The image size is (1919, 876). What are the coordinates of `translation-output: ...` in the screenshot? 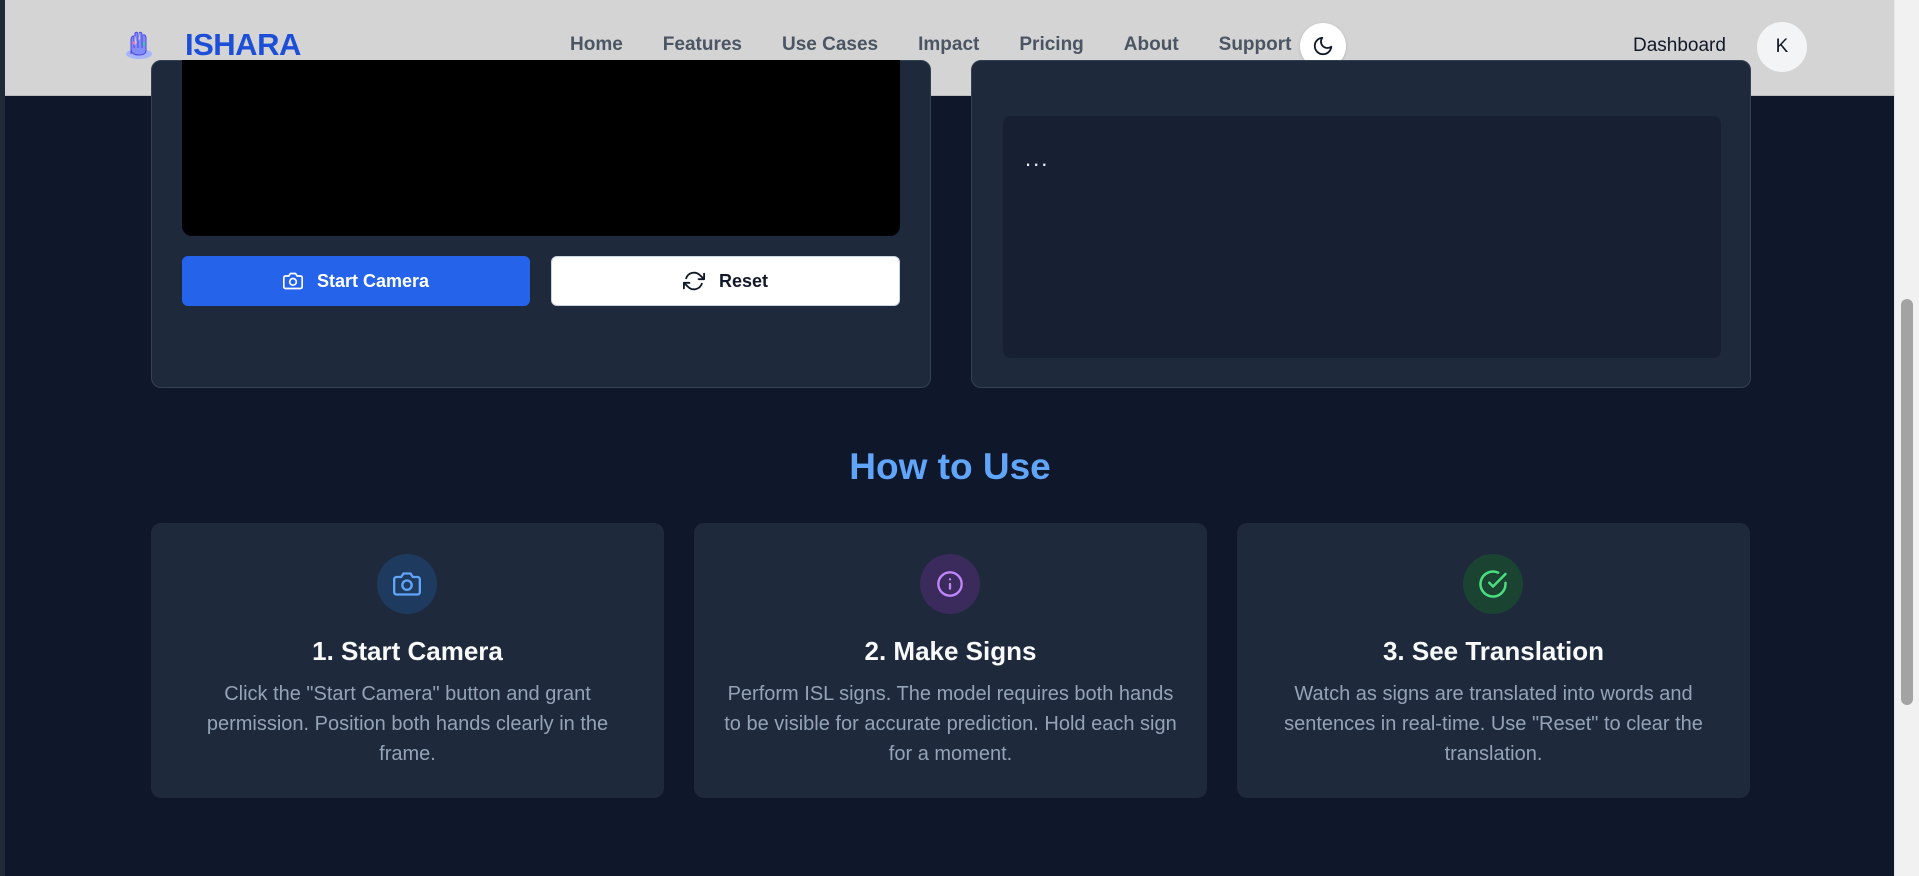 It's located at (1362, 237).